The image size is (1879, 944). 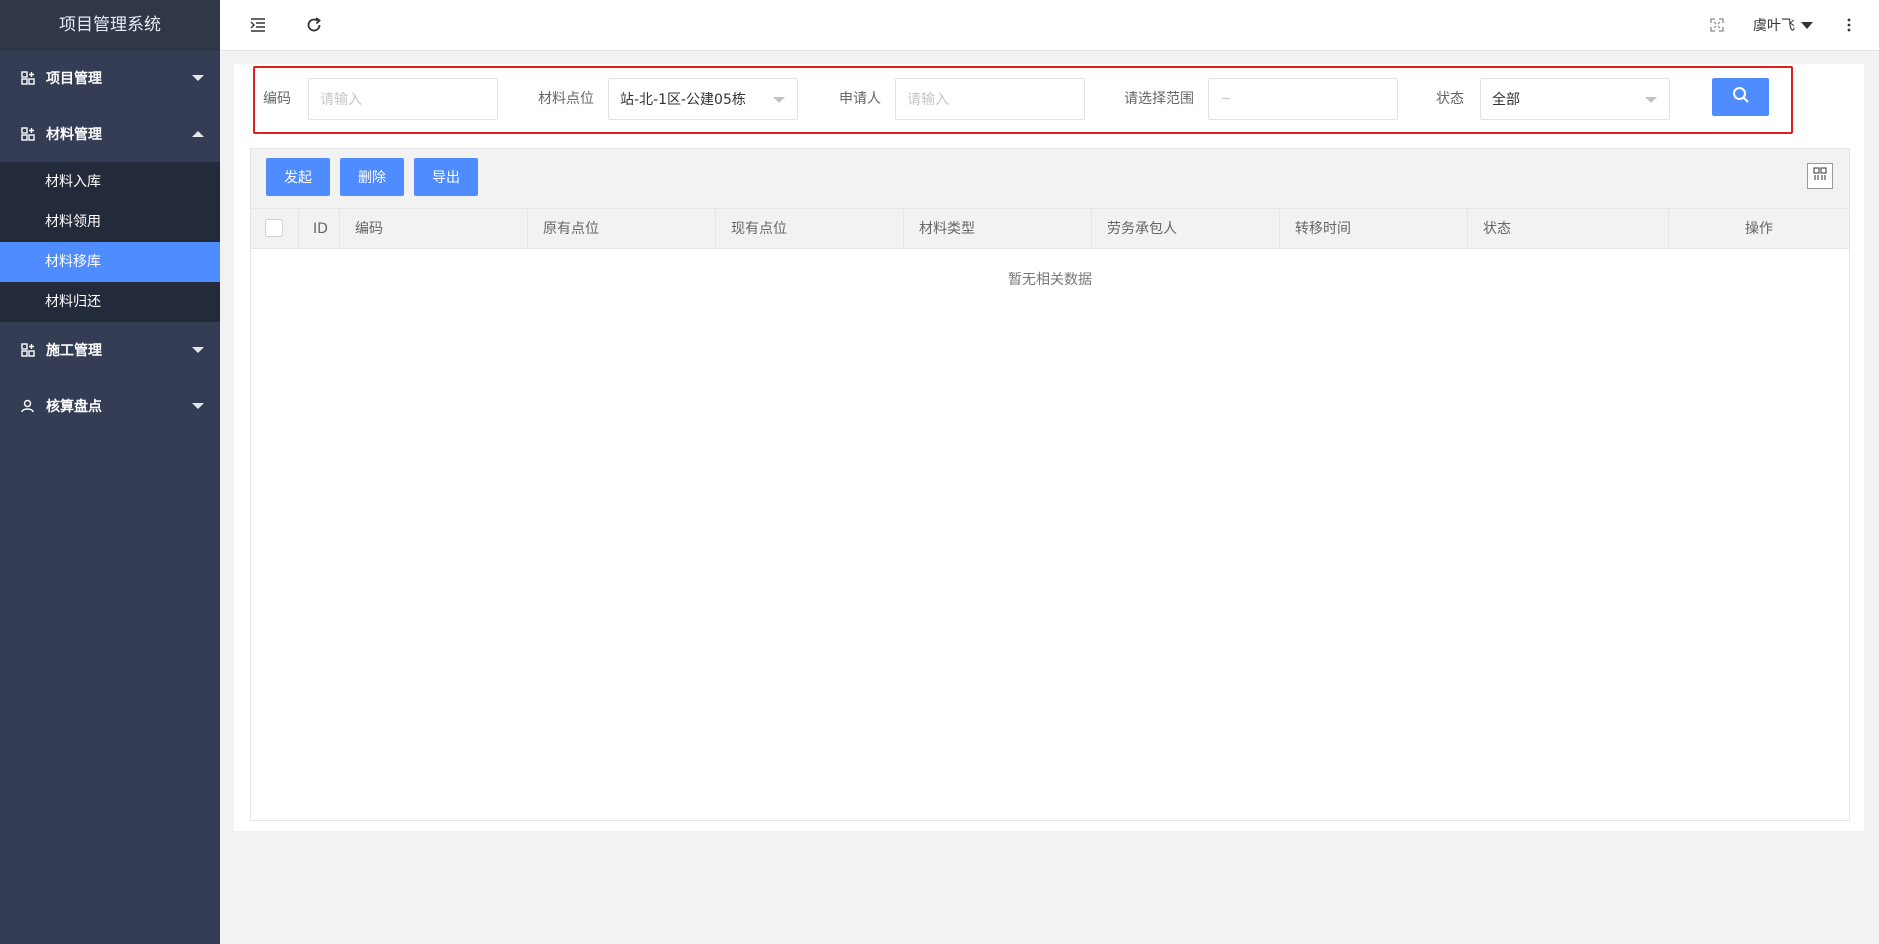 I want to click on sidebar-item-material-in: 材料入库, so click(x=110, y=182).